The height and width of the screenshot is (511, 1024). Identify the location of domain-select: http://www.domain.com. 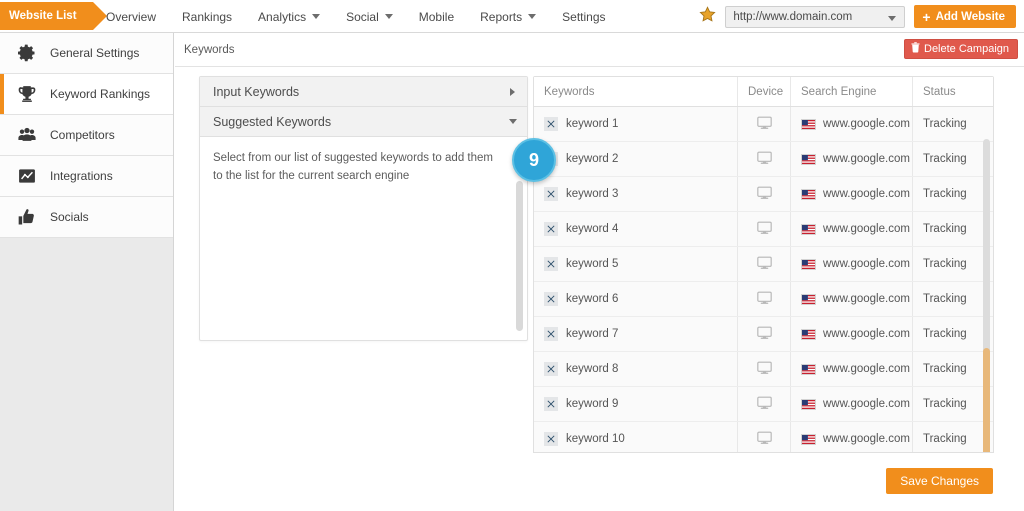
(815, 16).